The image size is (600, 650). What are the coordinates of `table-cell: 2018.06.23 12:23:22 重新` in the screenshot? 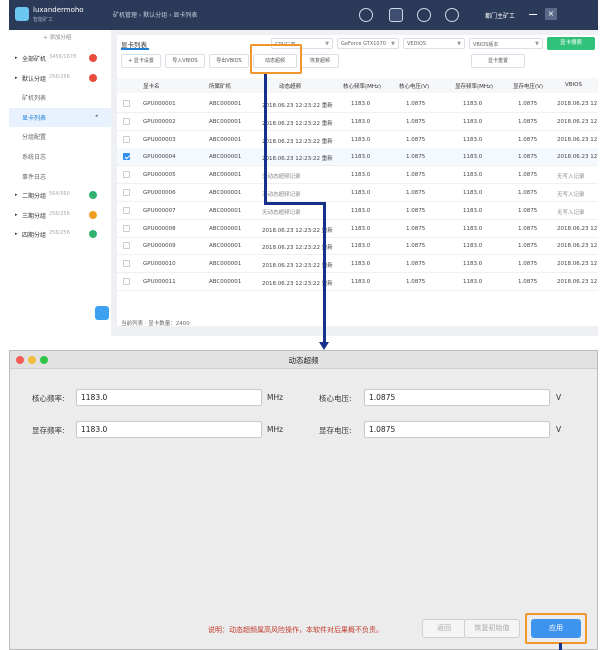 It's located at (297, 141).